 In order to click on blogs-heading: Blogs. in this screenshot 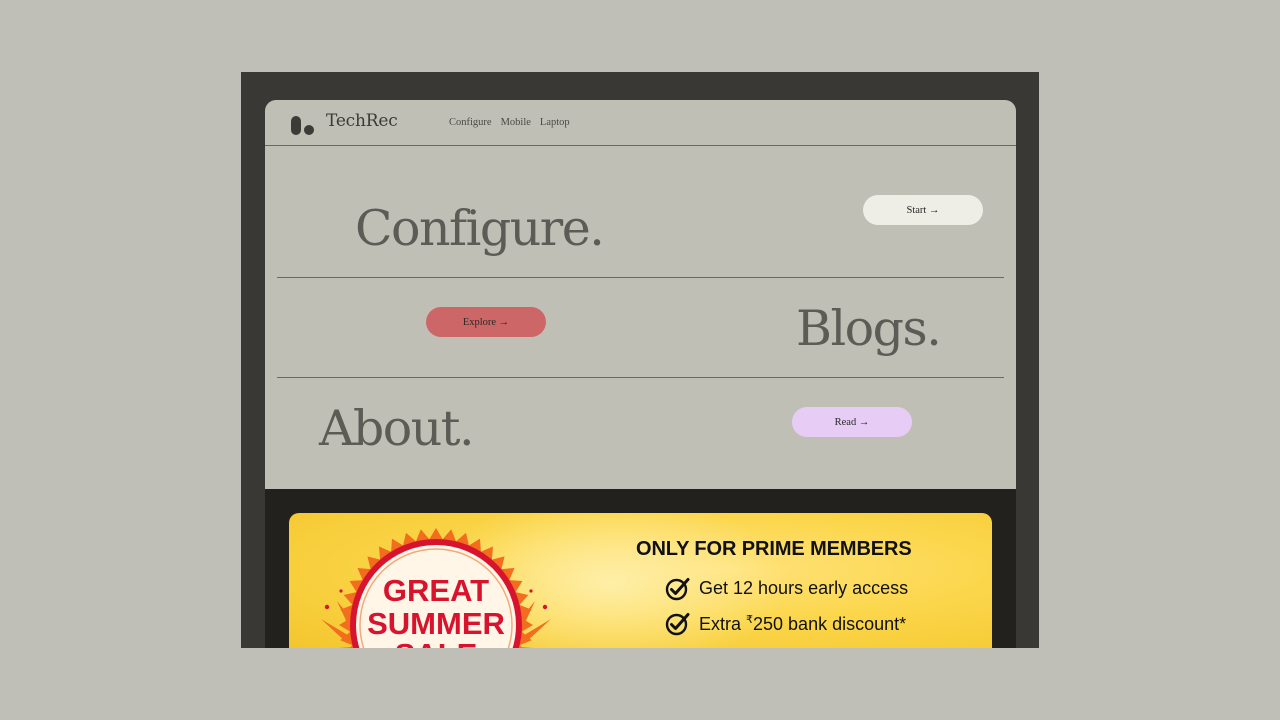, I will do `click(869, 328)`.